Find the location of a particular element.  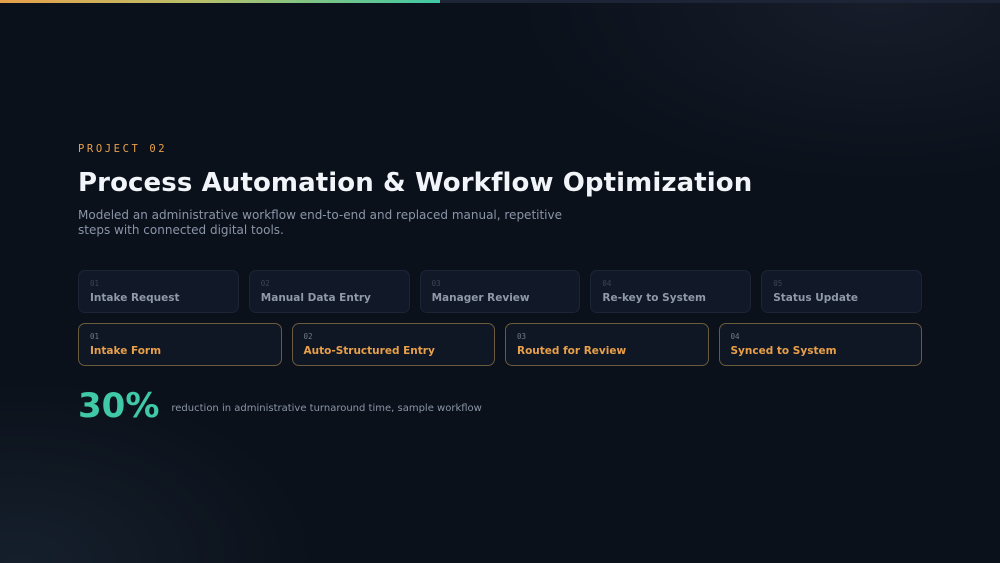

step-label: Routed for Review is located at coordinates (572, 351).